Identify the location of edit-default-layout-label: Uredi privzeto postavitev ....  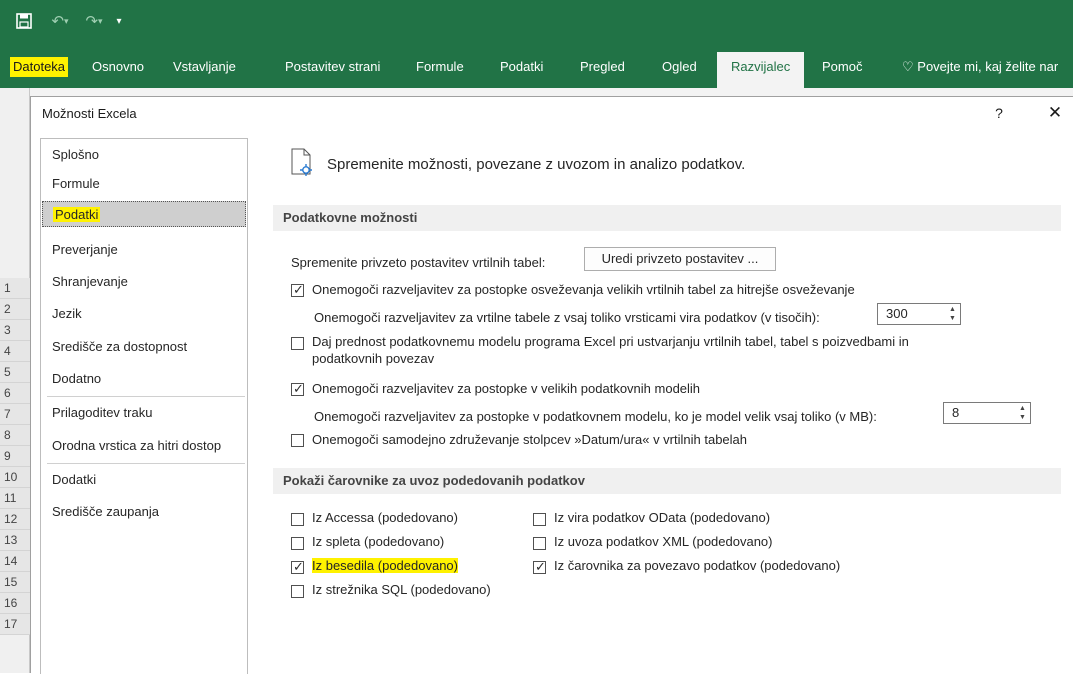
(680, 258).